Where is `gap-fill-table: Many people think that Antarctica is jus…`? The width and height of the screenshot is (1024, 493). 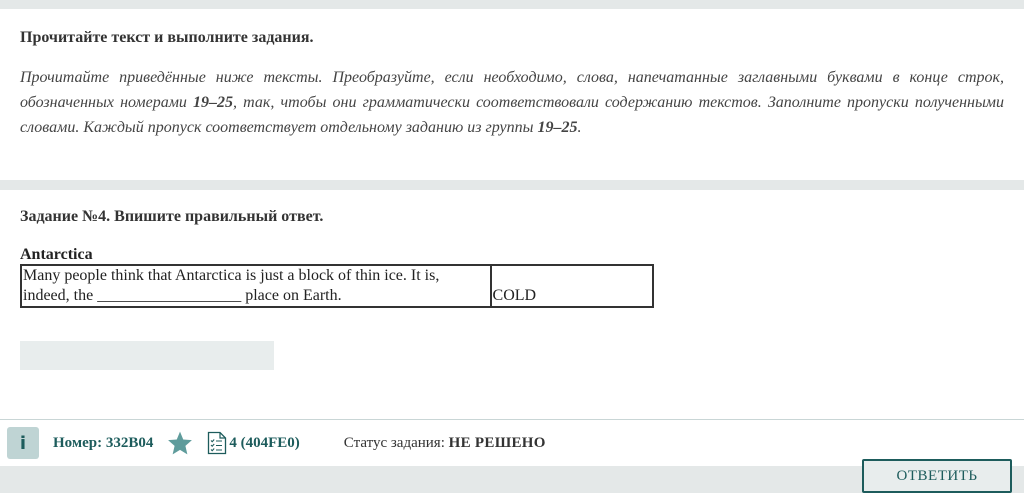 gap-fill-table: Many people think that Antarctica is jus… is located at coordinates (337, 286).